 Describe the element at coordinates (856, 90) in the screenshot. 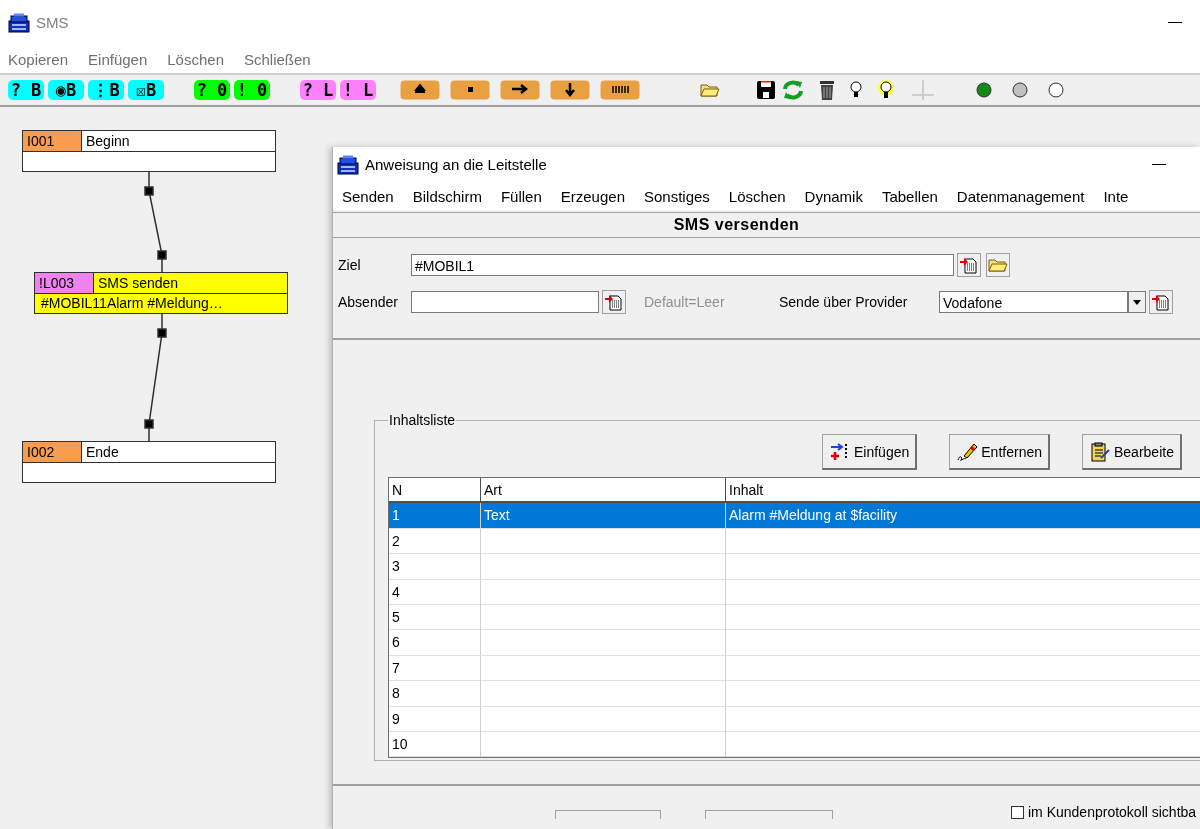

I see `light-bulb-icon` at that location.